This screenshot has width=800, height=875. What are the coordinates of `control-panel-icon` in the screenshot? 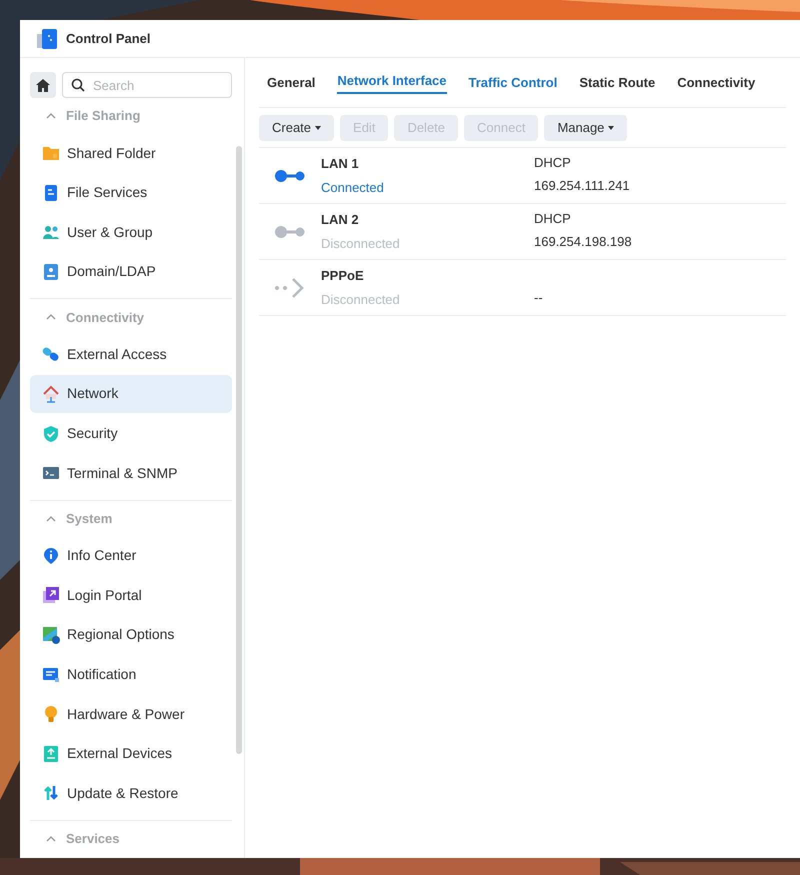 It's located at (47, 39).